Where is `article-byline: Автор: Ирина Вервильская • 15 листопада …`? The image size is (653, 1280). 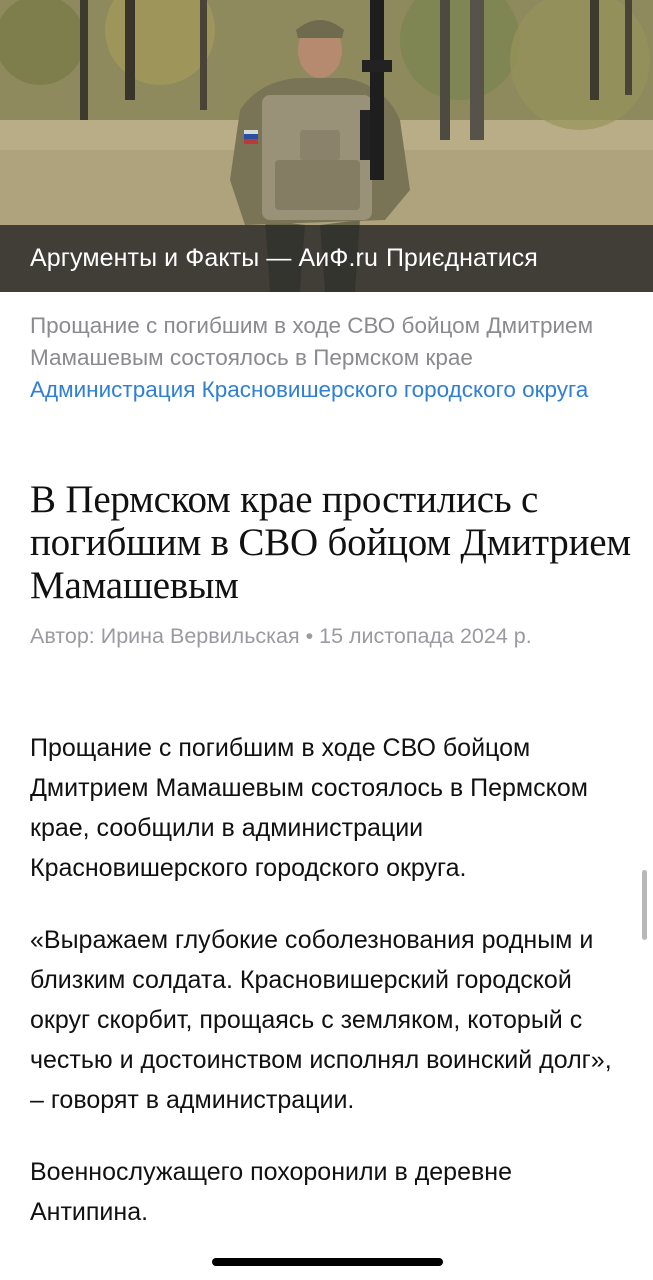
article-byline: Автор: Ирина Вервильская • 15 листопада … is located at coordinates (281, 636).